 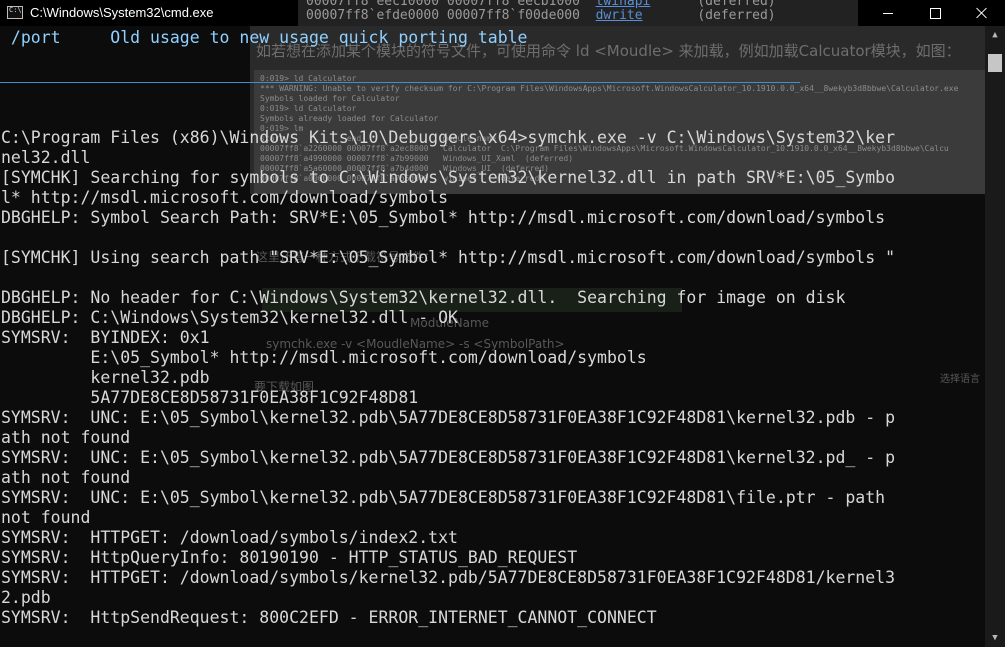 What do you see at coordinates (210, 397) in the screenshot?
I see `console-line: 5A77DE8CE8D58731F0EA38F1C92F48D81` at bounding box center [210, 397].